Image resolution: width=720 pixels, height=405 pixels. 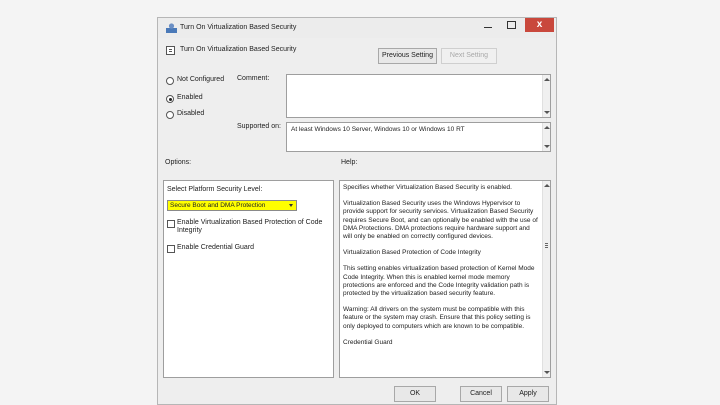 What do you see at coordinates (488, 25) in the screenshot?
I see `minimize-button` at bounding box center [488, 25].